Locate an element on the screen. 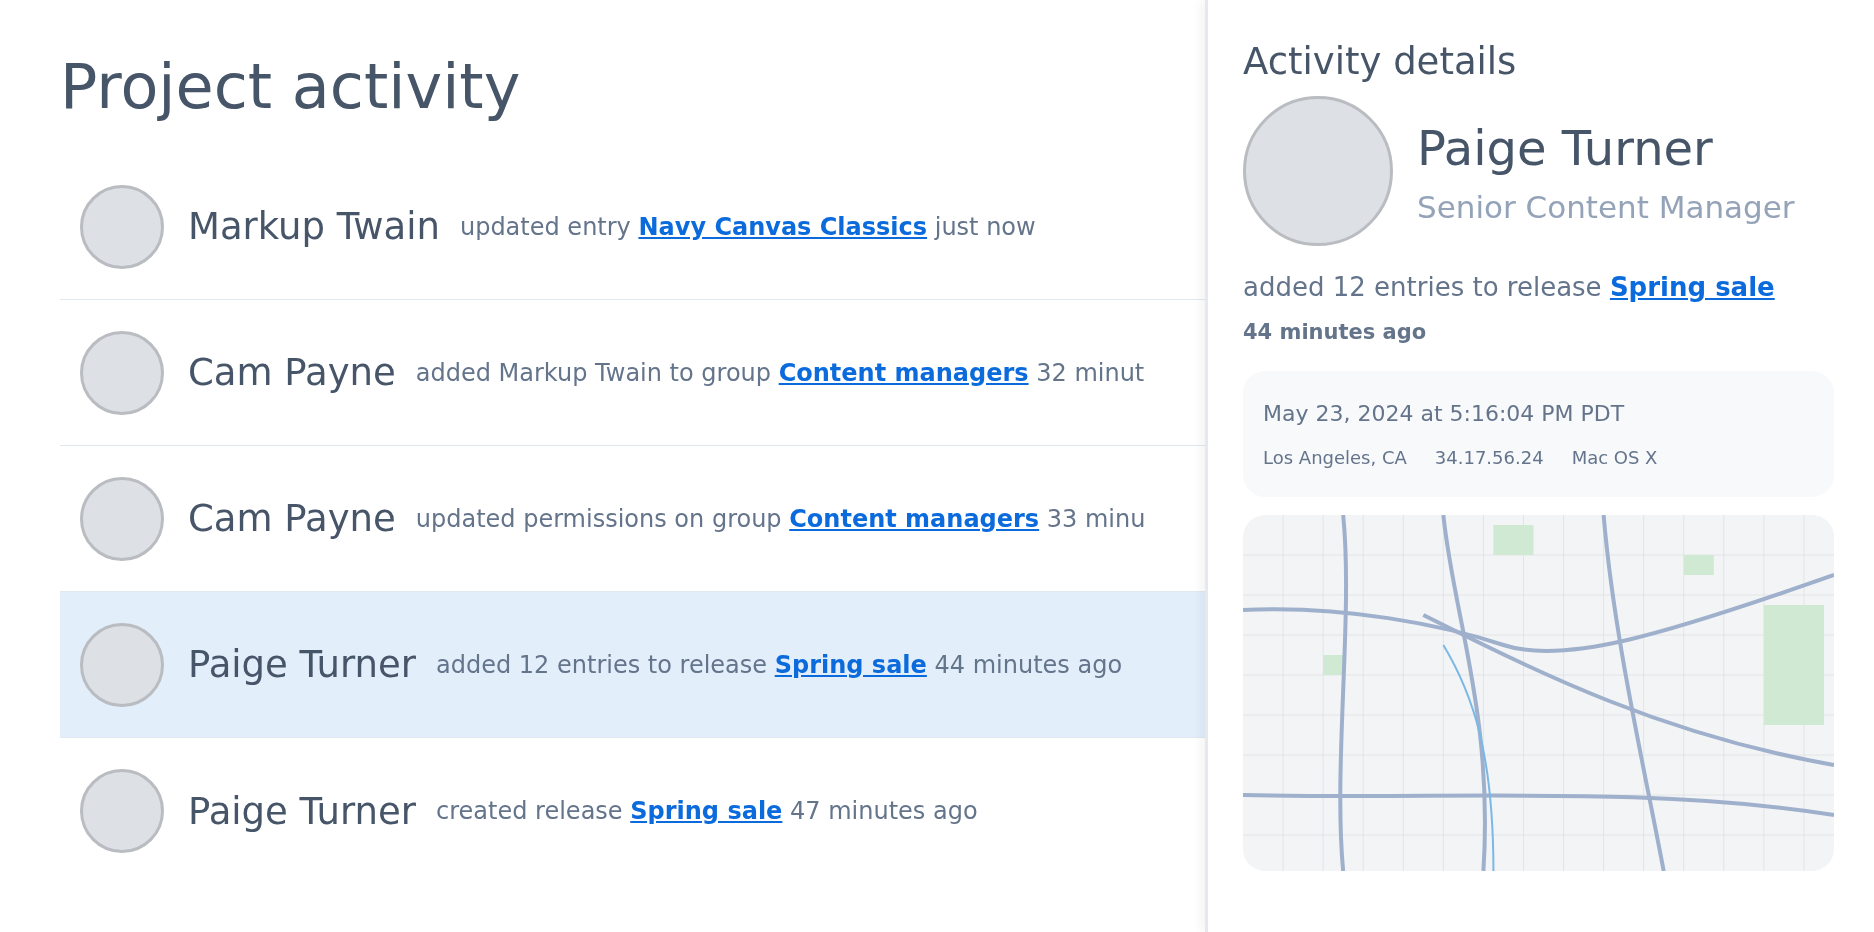 The width and height of the screenshot is (1874, 932). timestamp: May 23, 2024 at 5:16:04 PM PDT is located at coordinates (1444, 413).